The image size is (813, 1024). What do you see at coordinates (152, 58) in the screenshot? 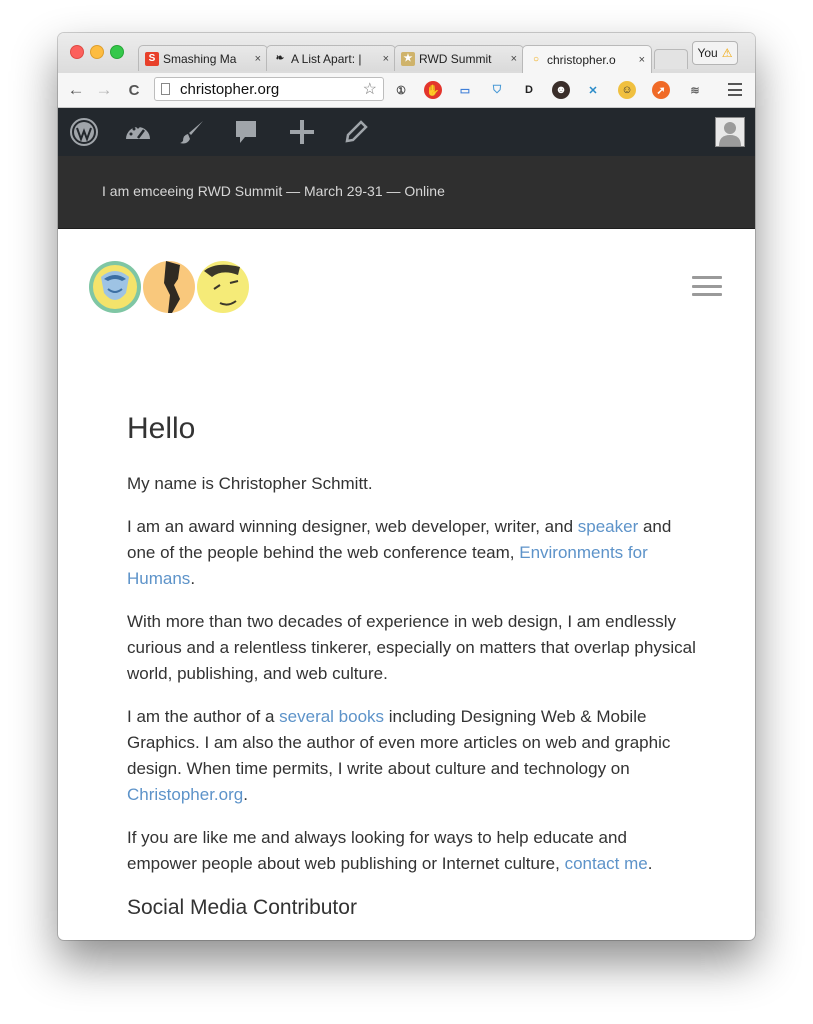
I see `smashing-favicon-icon: S` at bounding box center [152, 58].